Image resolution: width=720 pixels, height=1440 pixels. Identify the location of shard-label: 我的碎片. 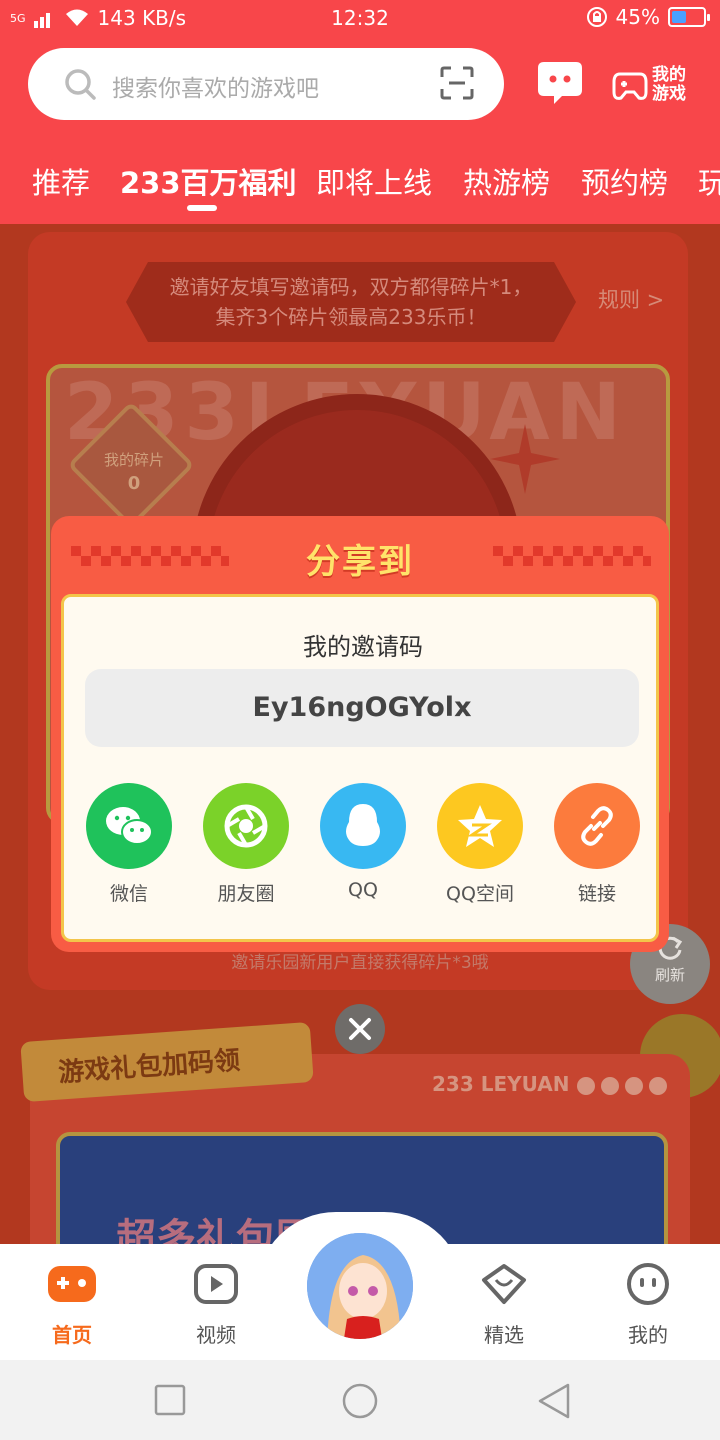
(133, 460).